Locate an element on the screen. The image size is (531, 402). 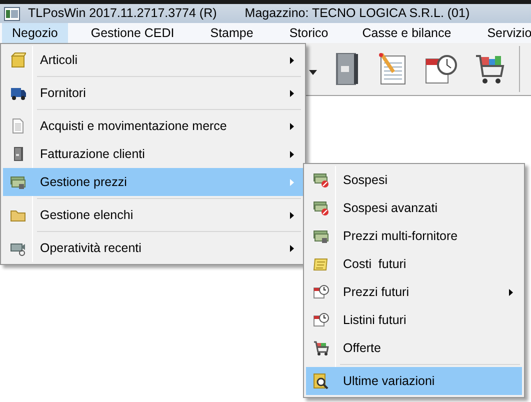
box-icon is located at coordinates (18, 60).